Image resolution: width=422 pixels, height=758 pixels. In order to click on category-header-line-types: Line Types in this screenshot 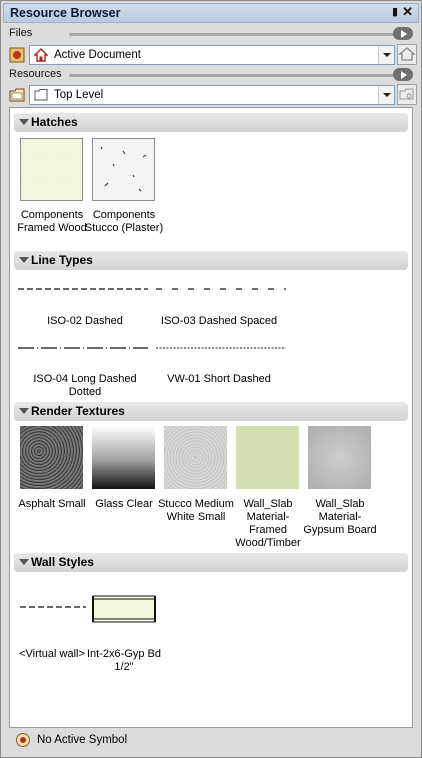, I will do `click(211, 260)`.